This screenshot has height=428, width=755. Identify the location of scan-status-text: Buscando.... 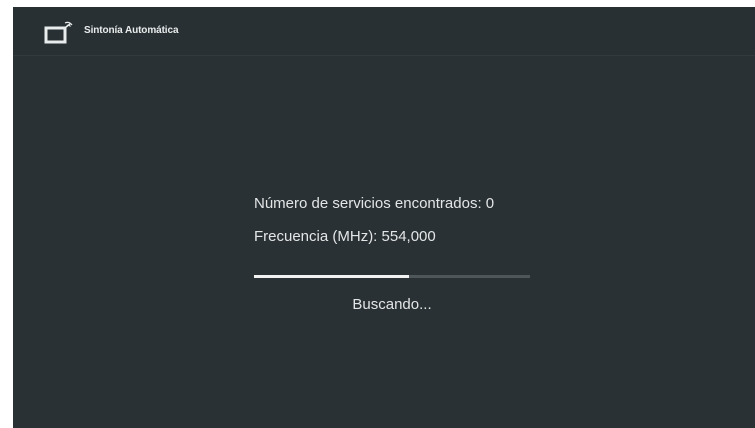
(392, 304).